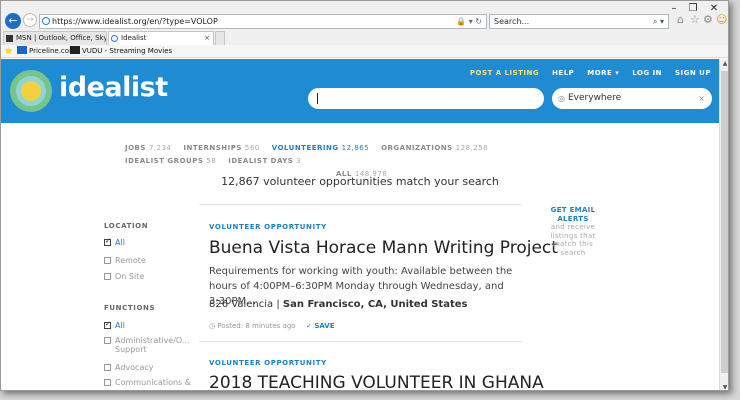 This screenshot has width=740, height=400. Describe the element at coordinates (124, 276) in the screenshot. I see `filter-location-onsite: On Site` at that location.